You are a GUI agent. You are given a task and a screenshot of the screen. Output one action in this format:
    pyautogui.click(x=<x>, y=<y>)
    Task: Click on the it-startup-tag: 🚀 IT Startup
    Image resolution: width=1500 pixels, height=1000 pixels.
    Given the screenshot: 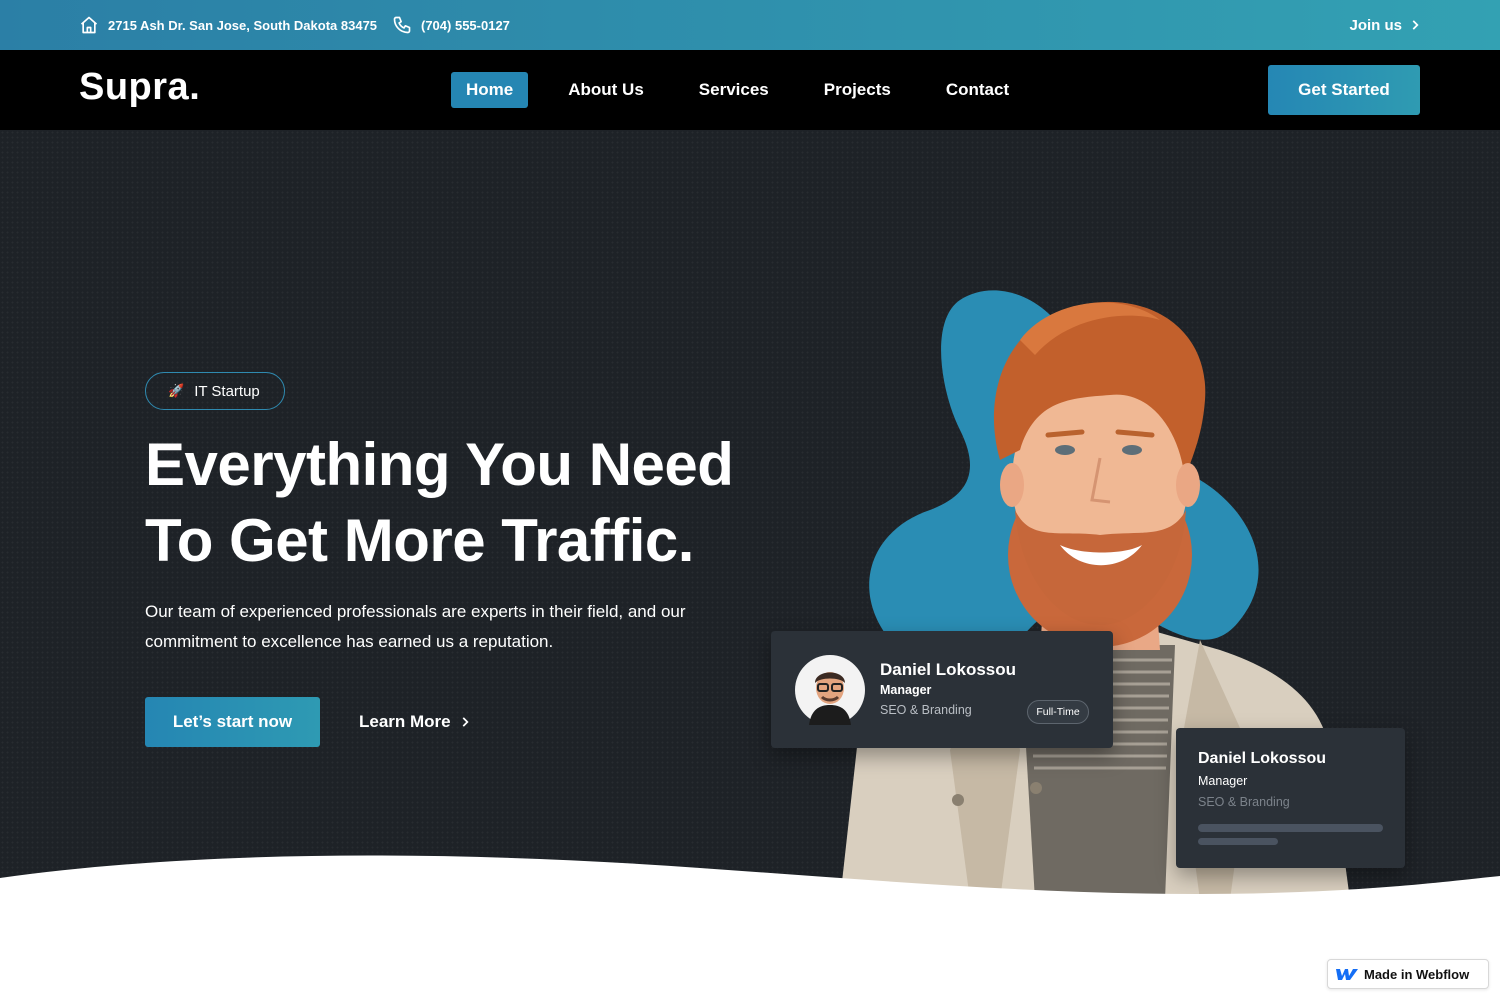 What is the action you would take?
    pyautogui.click(x=215, y=391)
    